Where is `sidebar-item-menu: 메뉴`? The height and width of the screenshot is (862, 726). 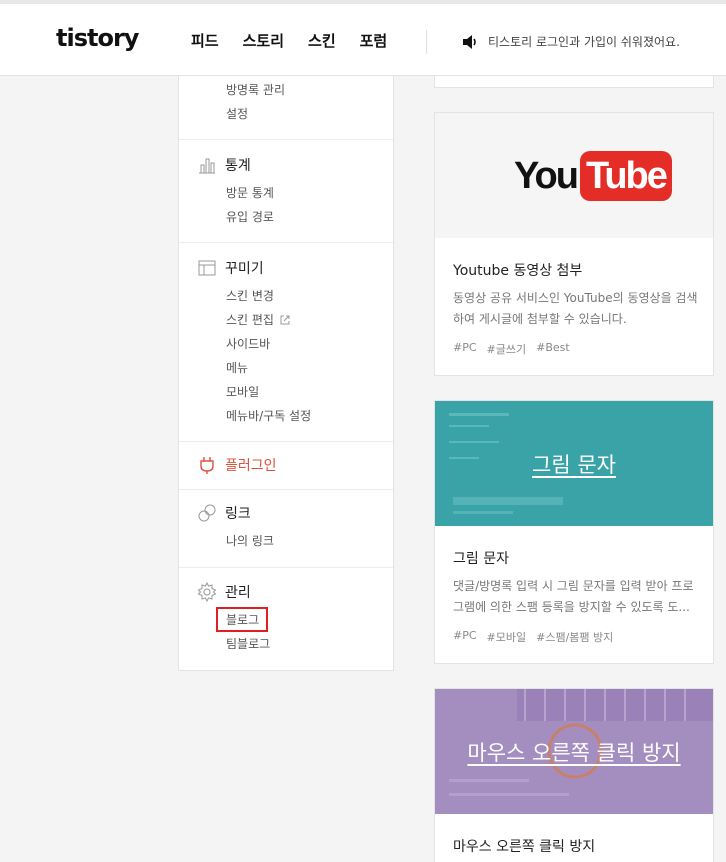 sidebar-item-menu: 메뉴 is located at coordinates (237, 367).